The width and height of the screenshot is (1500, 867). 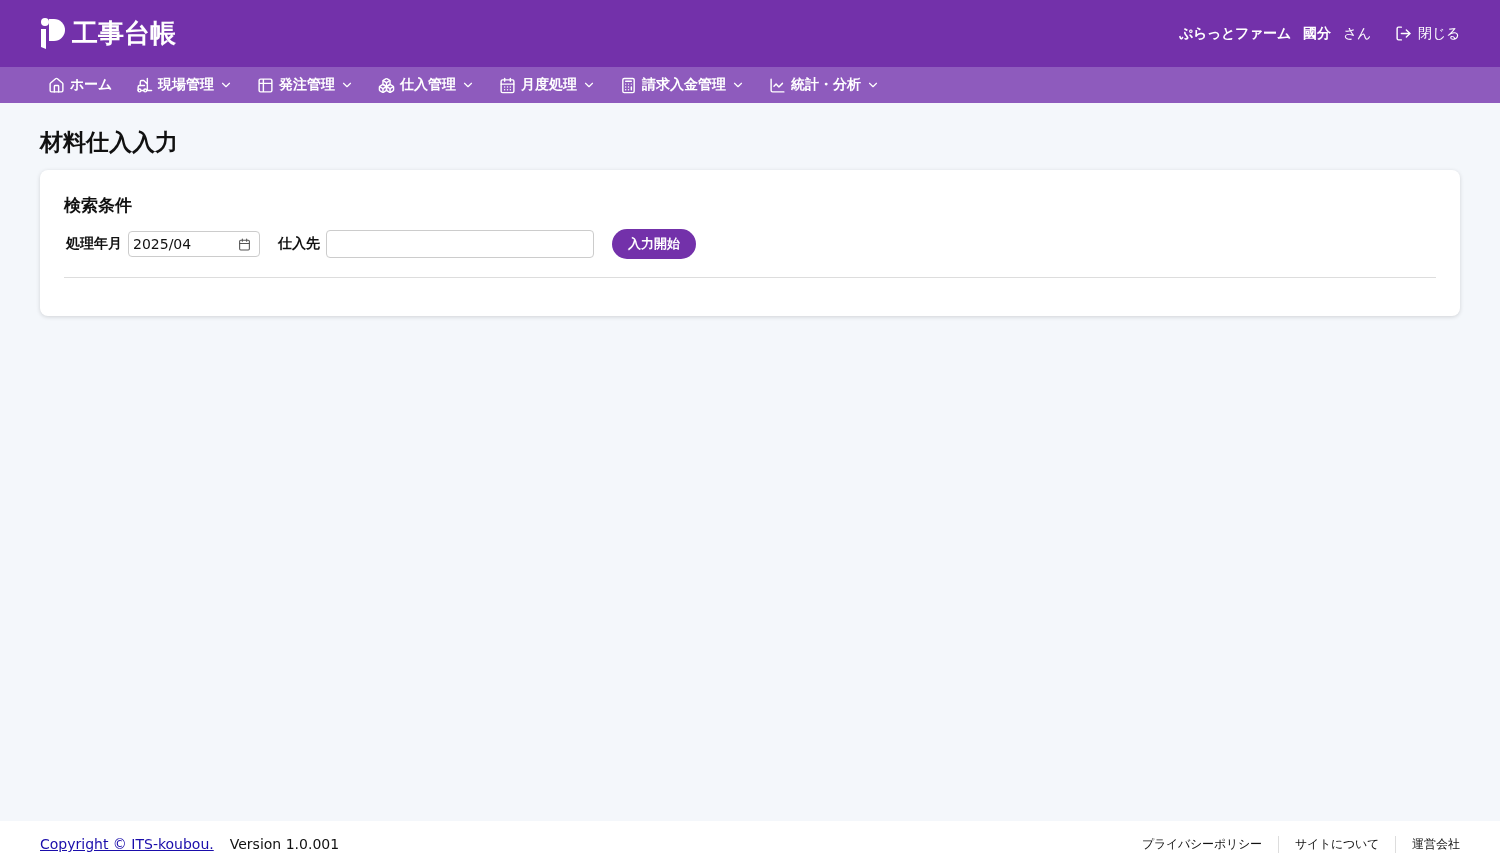 I want to click on logo-icon, so click(x=53, y=33).